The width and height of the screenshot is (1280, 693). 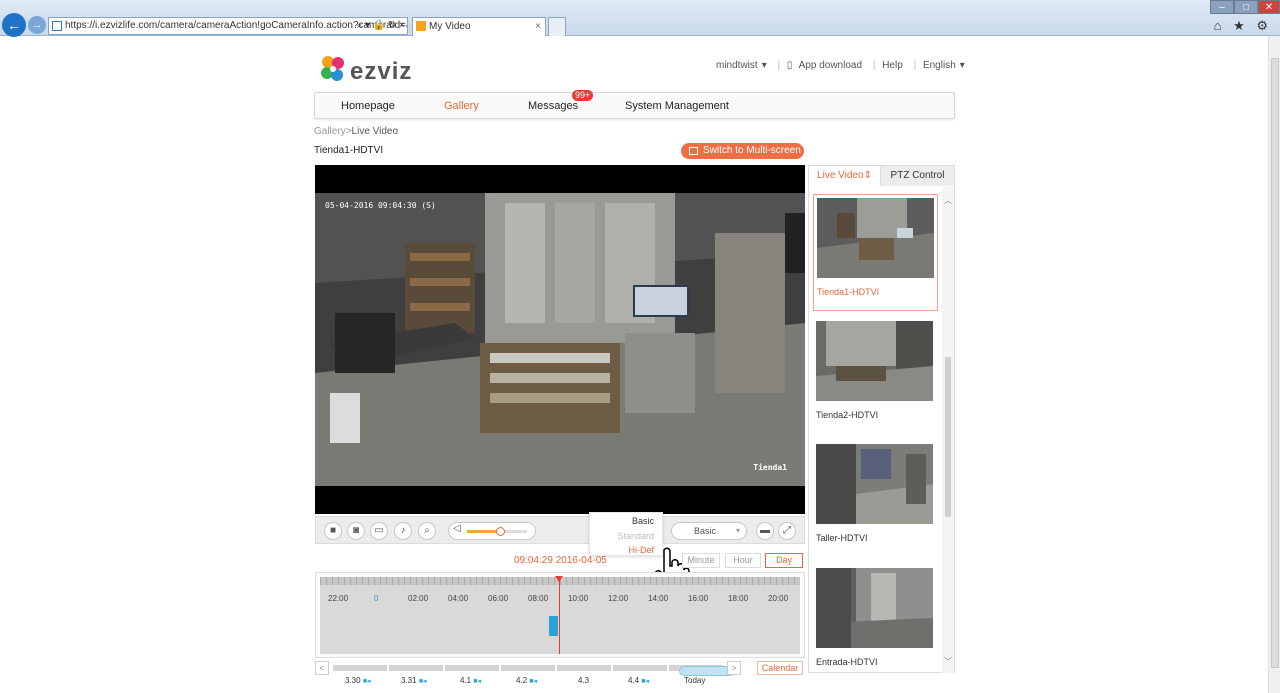 I want to click on scale-hour-button: Hour, so click(x=743, y=560).